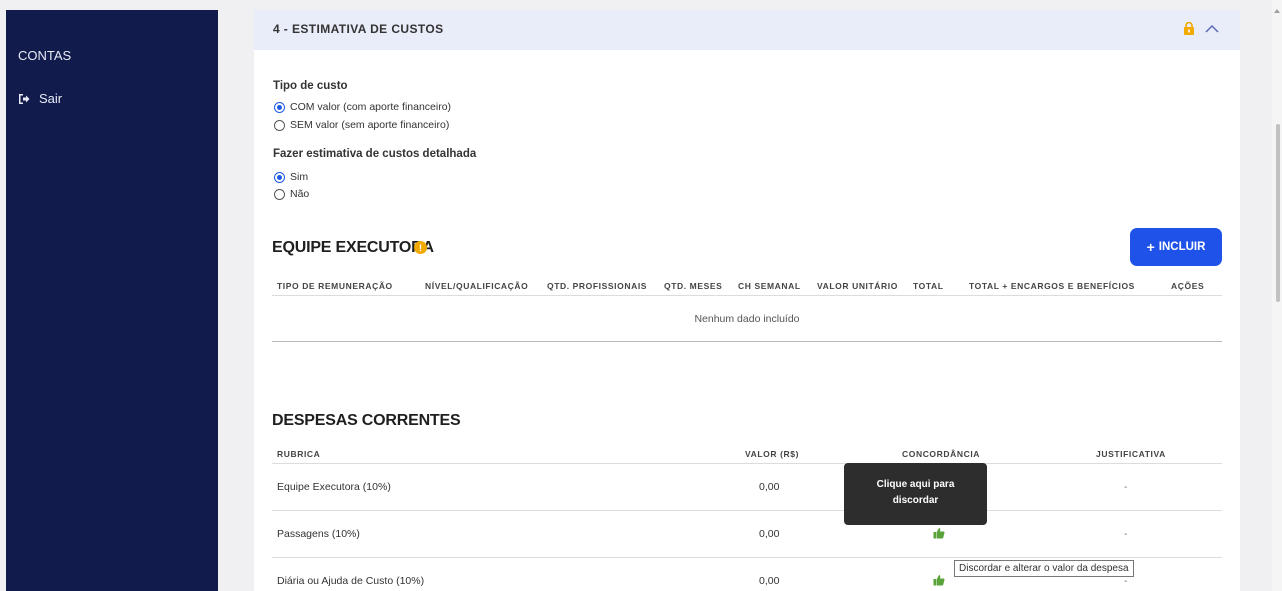 Image resolution: width=1282 pixels, height=591 pixels. I want to click on empty-state: Nenhum dado incluído, so click(747, 319).